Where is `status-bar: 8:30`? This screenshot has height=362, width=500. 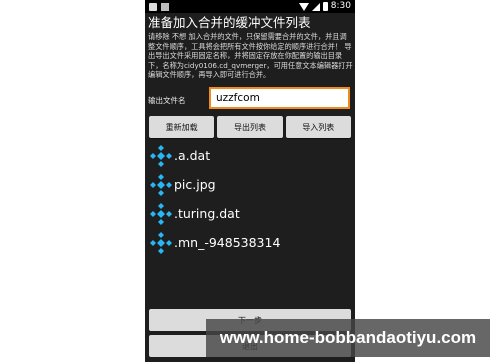 status-bar: 8:30 is located at coordinates (250, 6).